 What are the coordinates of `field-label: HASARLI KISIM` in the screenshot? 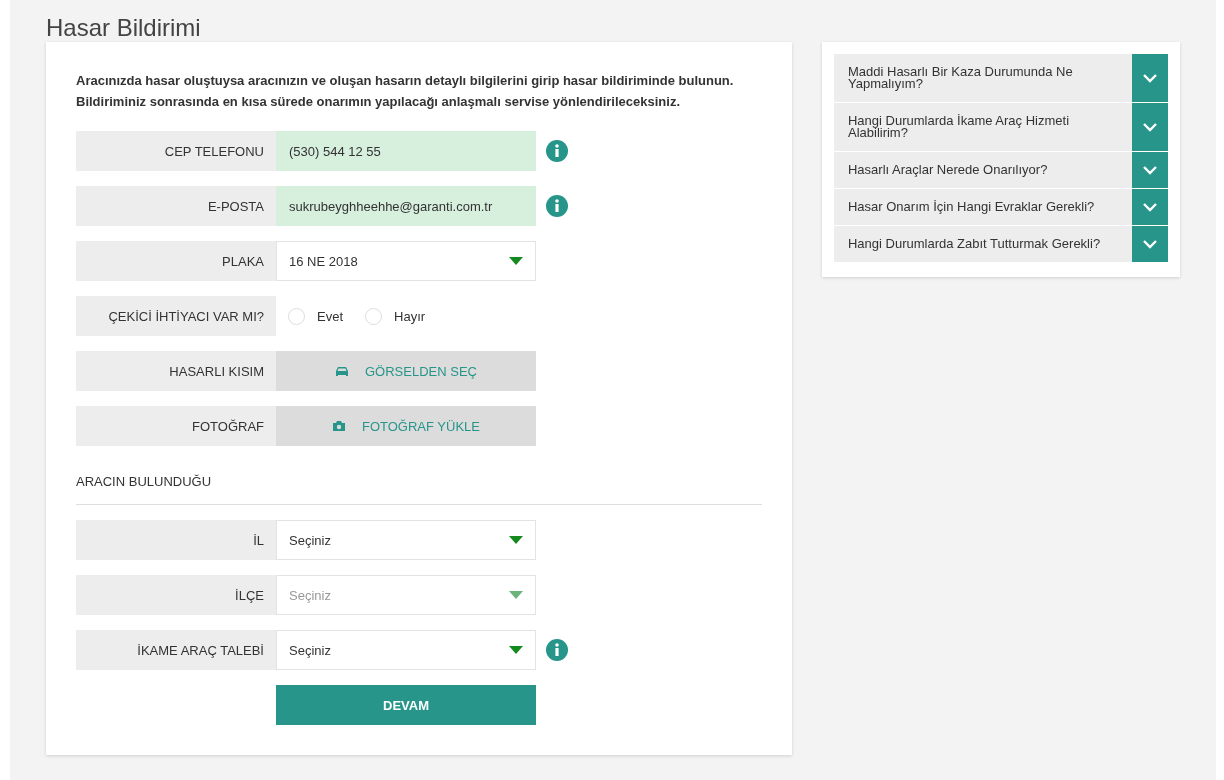 It's located at (176, 371).